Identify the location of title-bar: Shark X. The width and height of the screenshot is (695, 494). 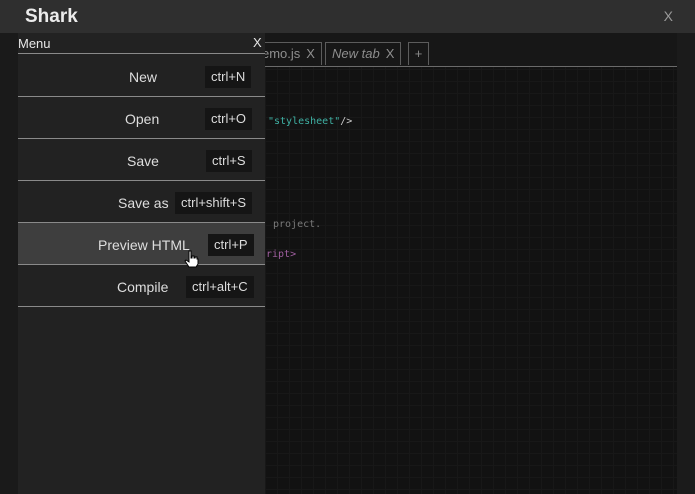
(347, 16).